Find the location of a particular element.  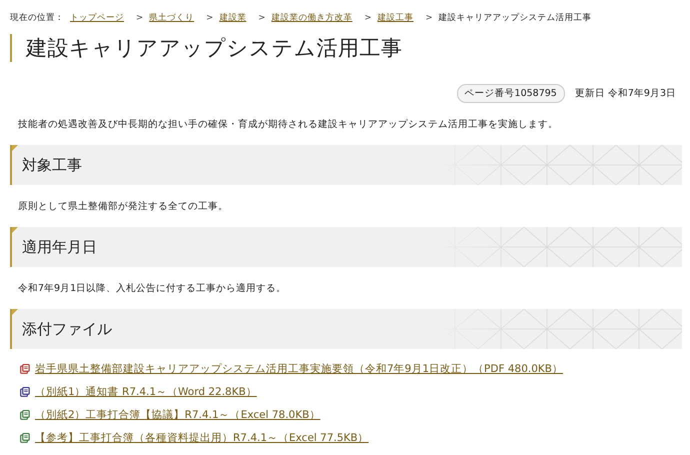

breadcrumb-link: 建設業の働き方改革 is located at coordinates (311, 18).